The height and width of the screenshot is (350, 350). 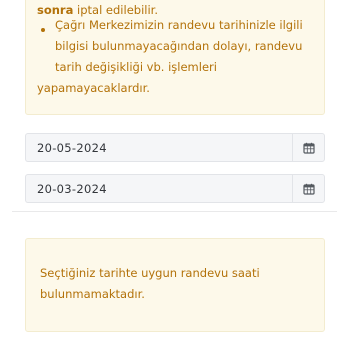 What do you see at coordinates (93, 88) in the screenshot?
I see `call-center-info-text-end: yapamayacaklardır.` at bounding box center [93, 88].